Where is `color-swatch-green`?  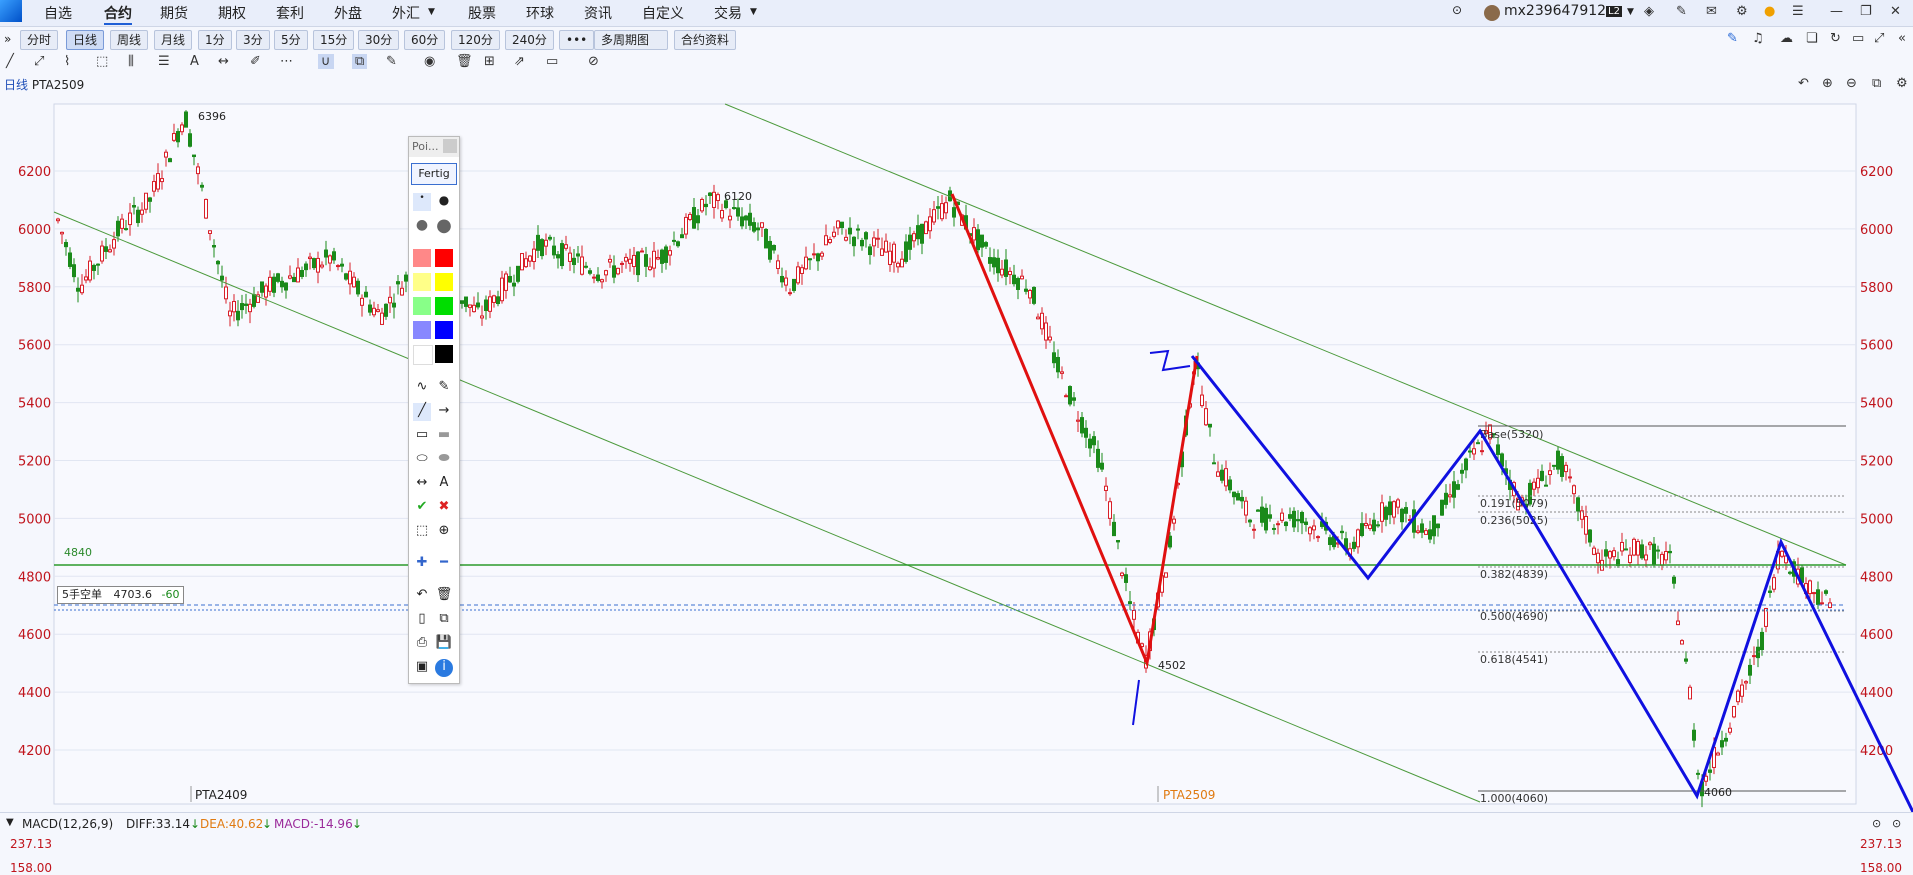
color-swatch-green is located at coordinates (444, 306).